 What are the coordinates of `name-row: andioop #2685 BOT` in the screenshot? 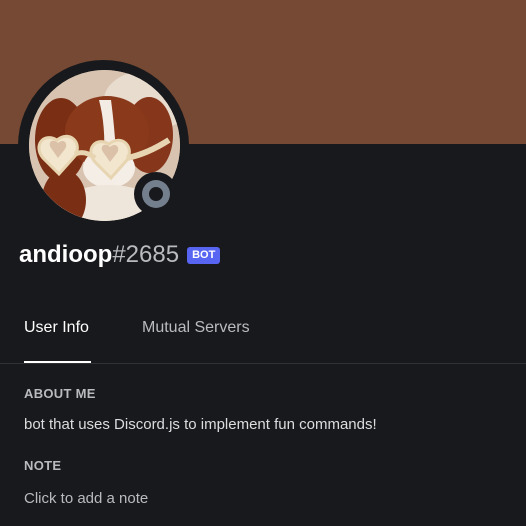 It's located at (120, 255).